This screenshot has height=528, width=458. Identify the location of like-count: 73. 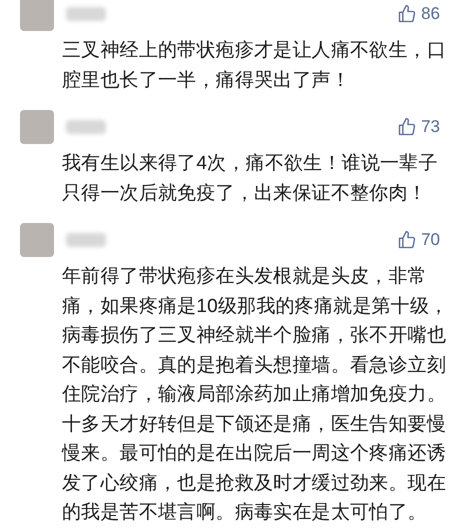
(430, 127).